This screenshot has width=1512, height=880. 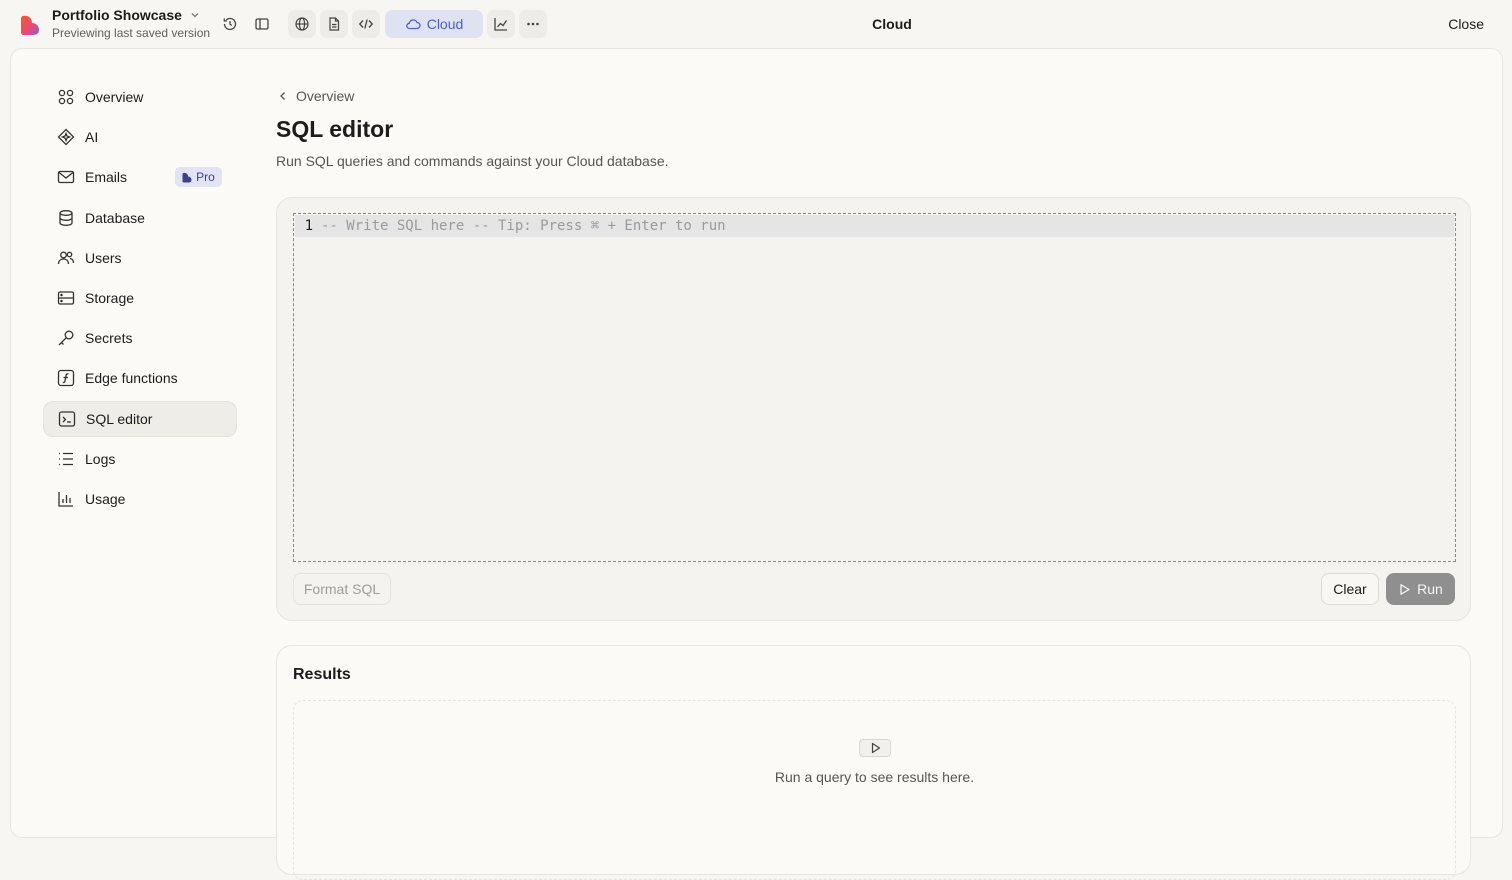 I want to click on sidebar-icon, so click(x=262, y=24).